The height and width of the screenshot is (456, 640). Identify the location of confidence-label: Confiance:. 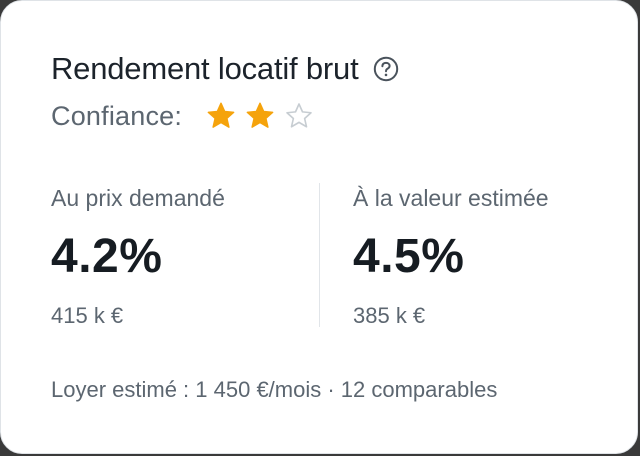
(117, 115).